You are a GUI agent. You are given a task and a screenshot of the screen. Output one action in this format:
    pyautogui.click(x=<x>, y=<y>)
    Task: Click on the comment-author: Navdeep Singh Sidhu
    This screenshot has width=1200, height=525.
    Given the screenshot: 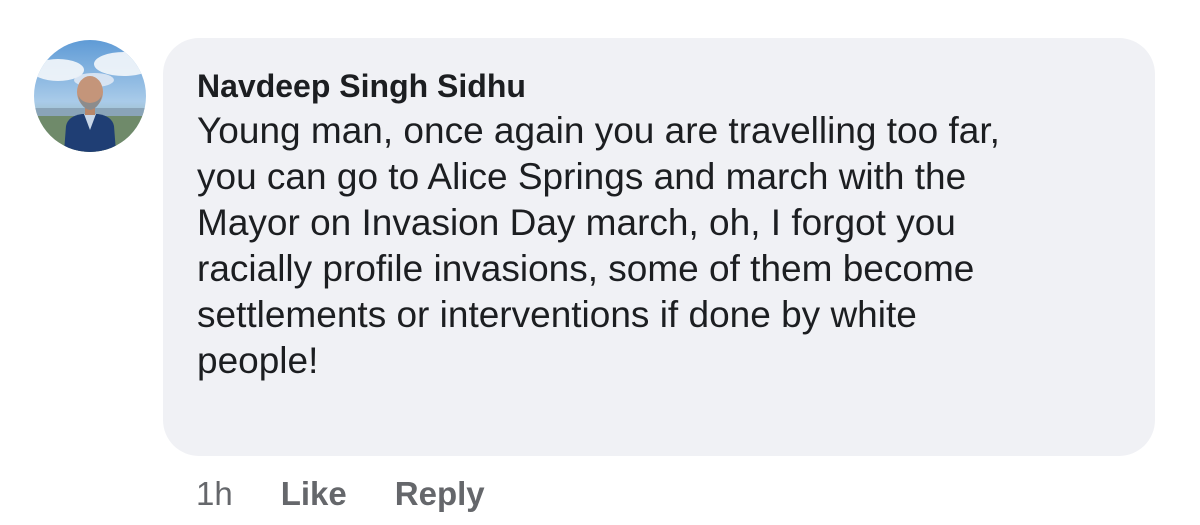 What is the action you would take?
    pyautogui.click(x=361, y=86)
    